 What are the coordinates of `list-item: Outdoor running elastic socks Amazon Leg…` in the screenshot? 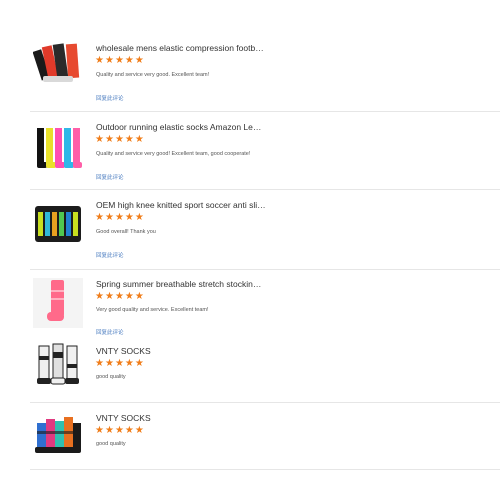 It's located at (265, 151).